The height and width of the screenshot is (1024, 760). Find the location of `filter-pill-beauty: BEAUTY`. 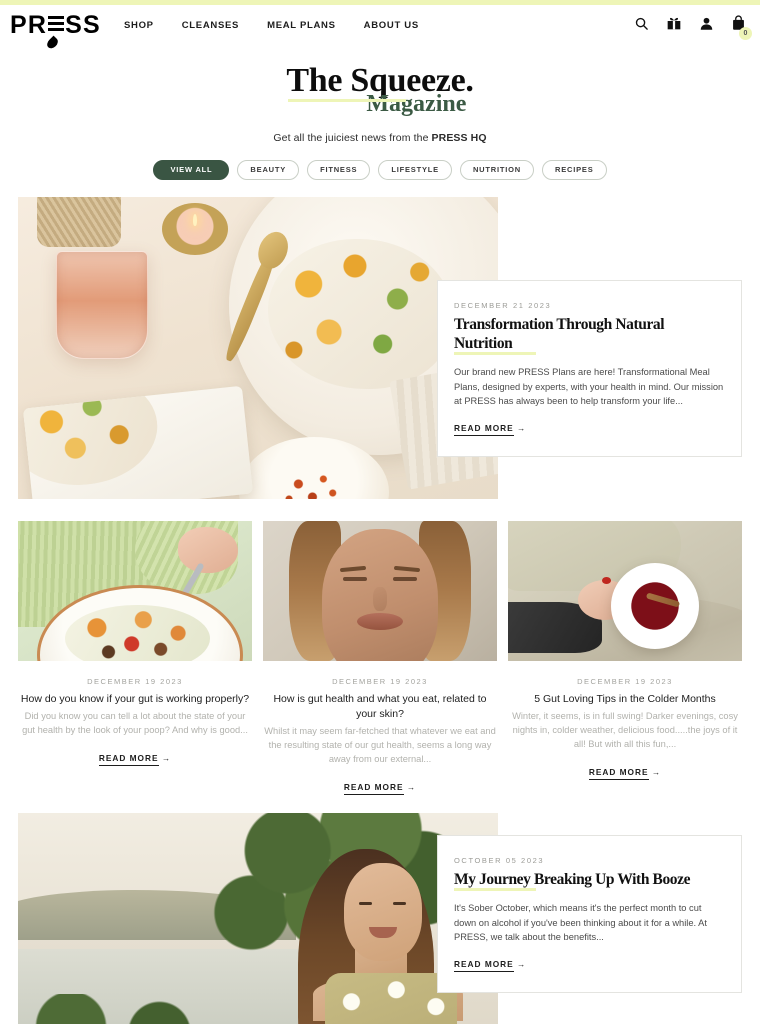

filter-pill-beauty: BEAUTY is located at coordinates (268, 170).